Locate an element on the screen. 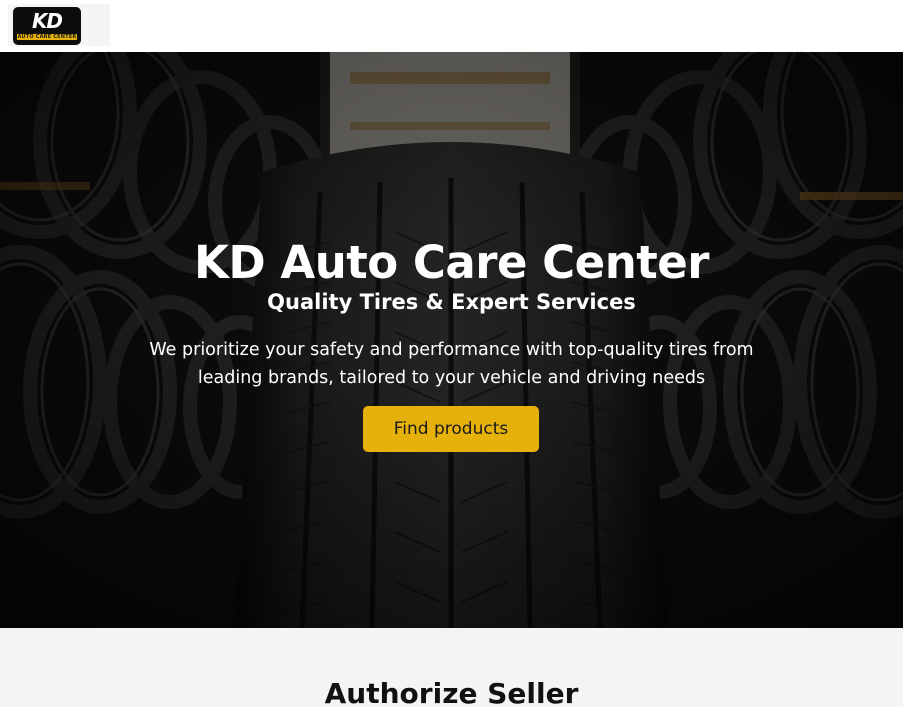  brand-logo: KD AUTO CARE CENTER is located at coordinates (47, 26).